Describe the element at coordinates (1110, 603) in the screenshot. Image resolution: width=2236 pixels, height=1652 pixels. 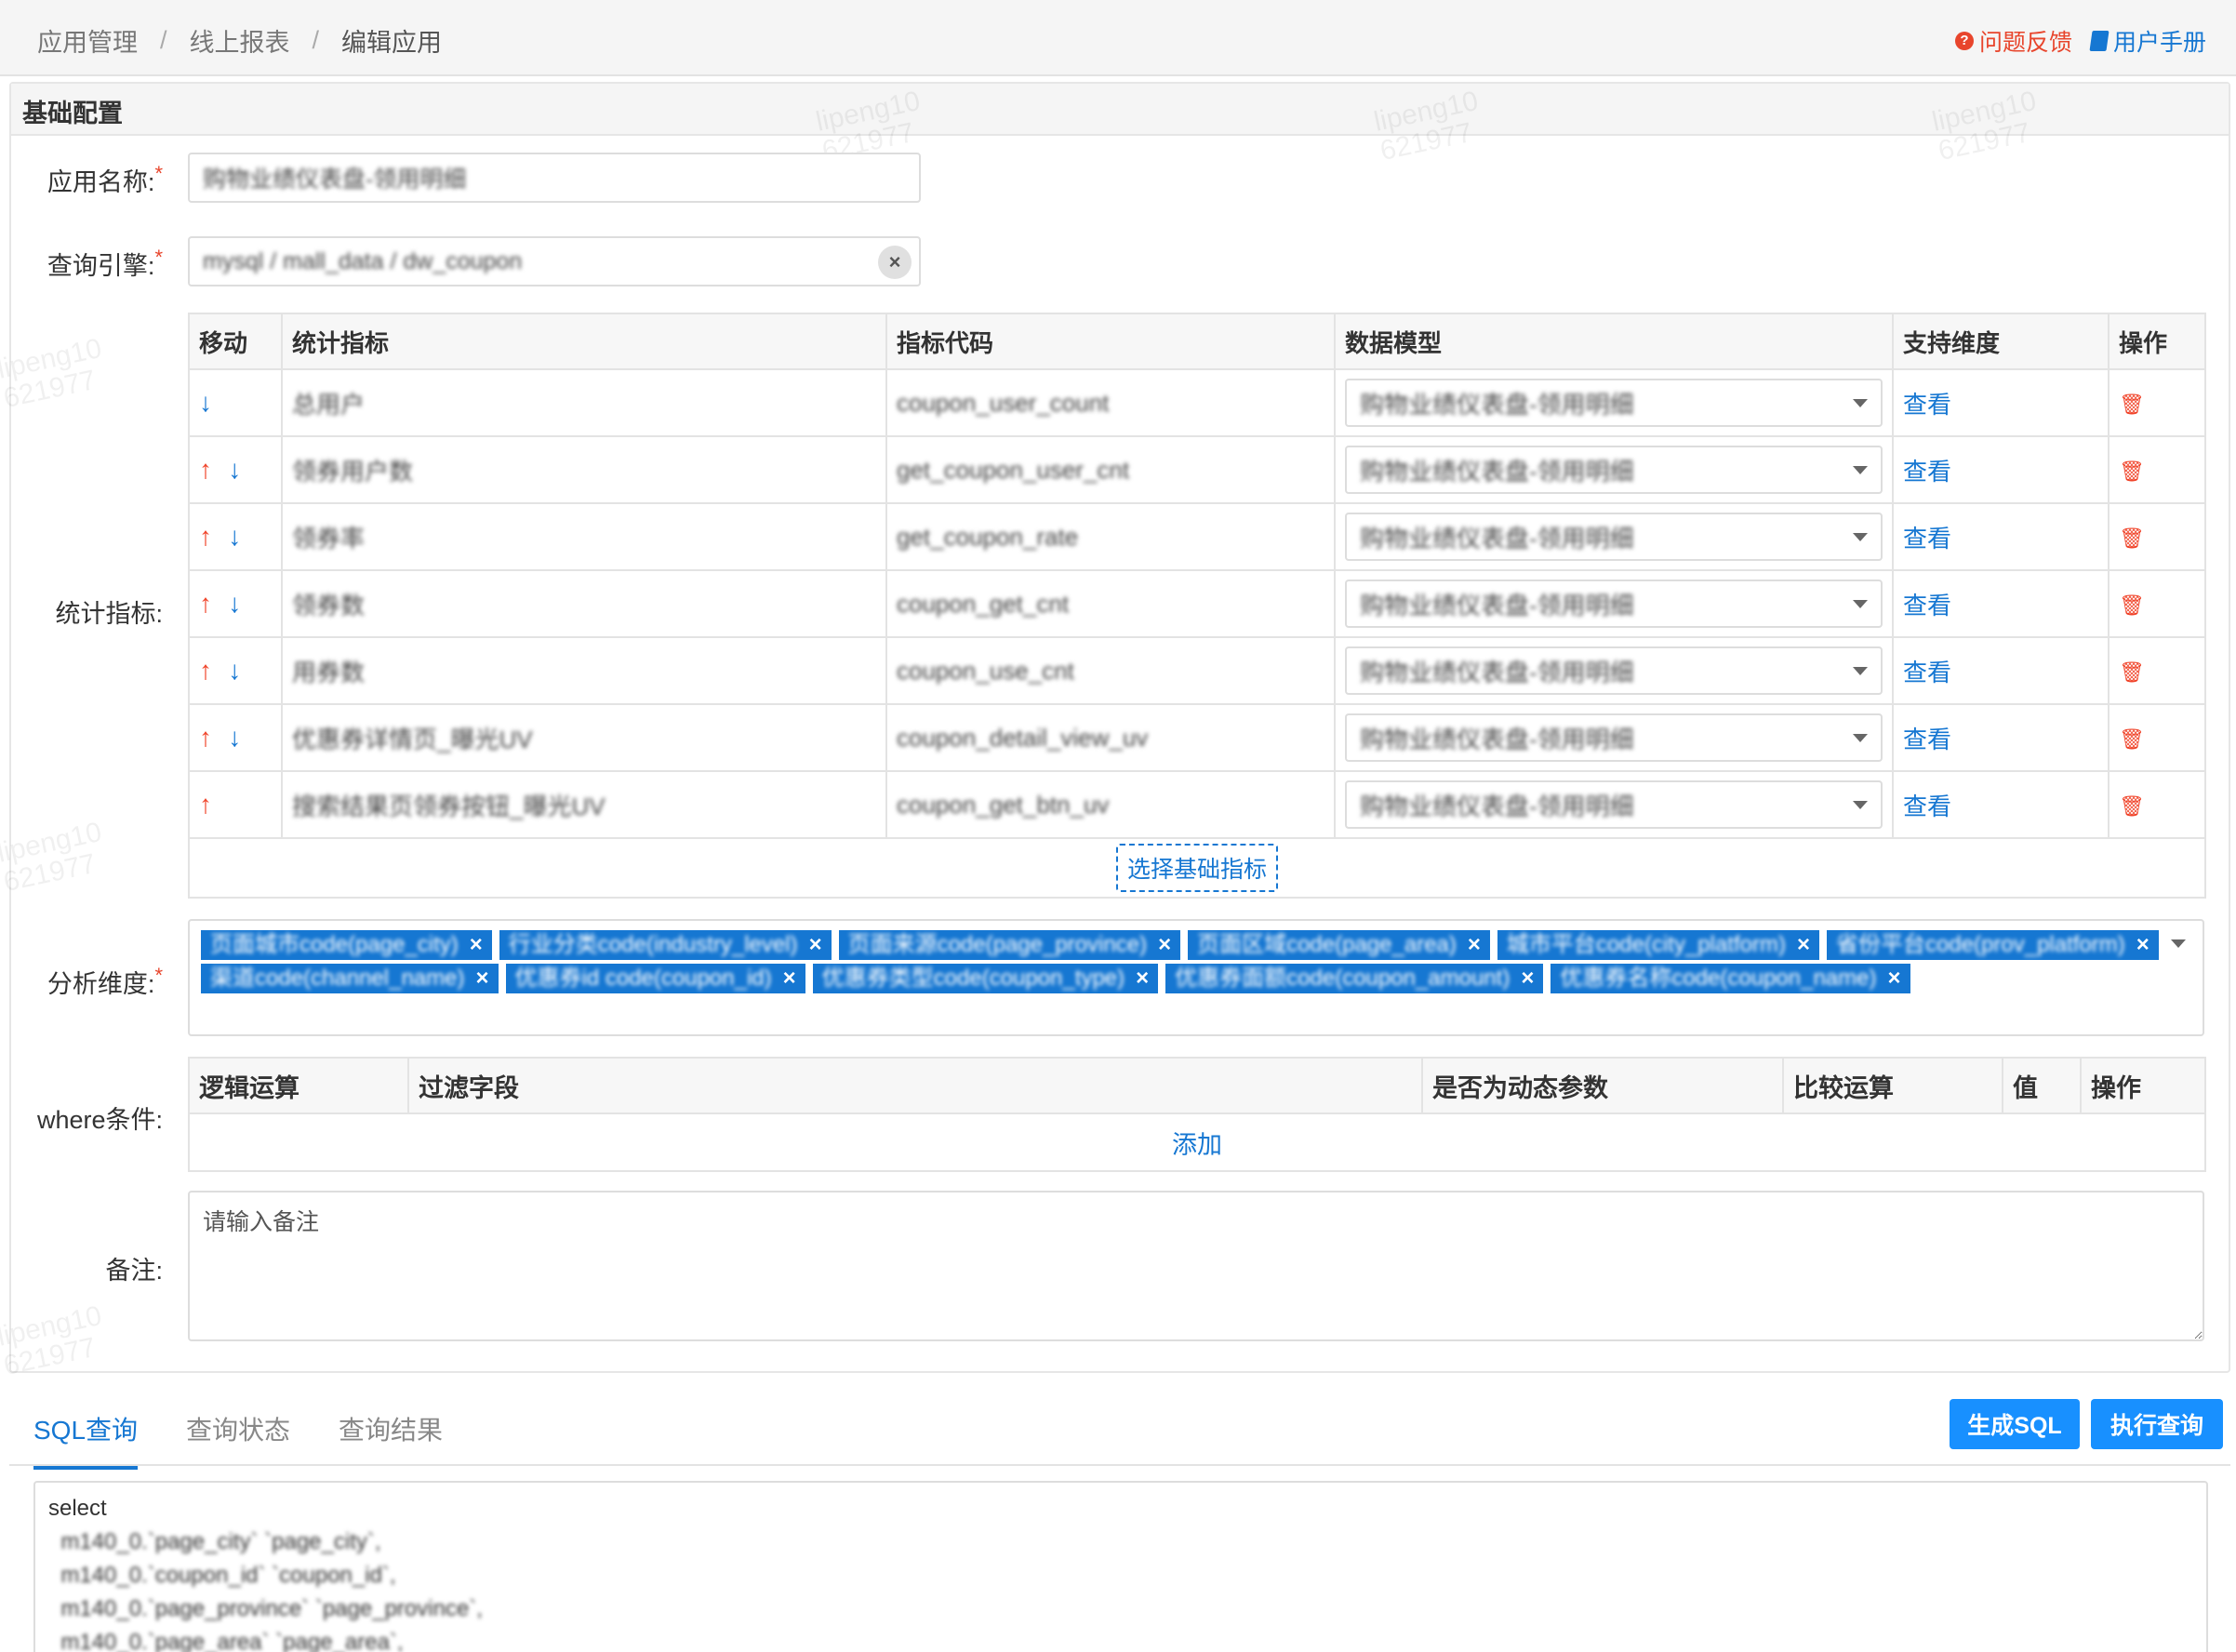
I see `metric-code-cell: coupon_get_cnt` at that location.